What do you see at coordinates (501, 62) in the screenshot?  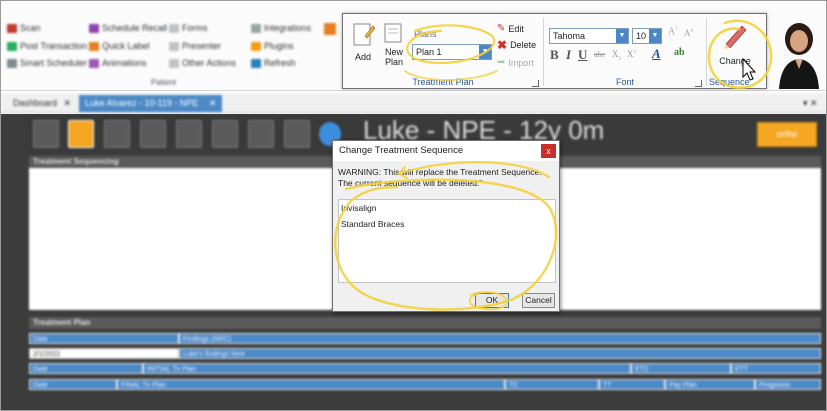 I see `import-icon: ➥` at bounding box center [501, 62].